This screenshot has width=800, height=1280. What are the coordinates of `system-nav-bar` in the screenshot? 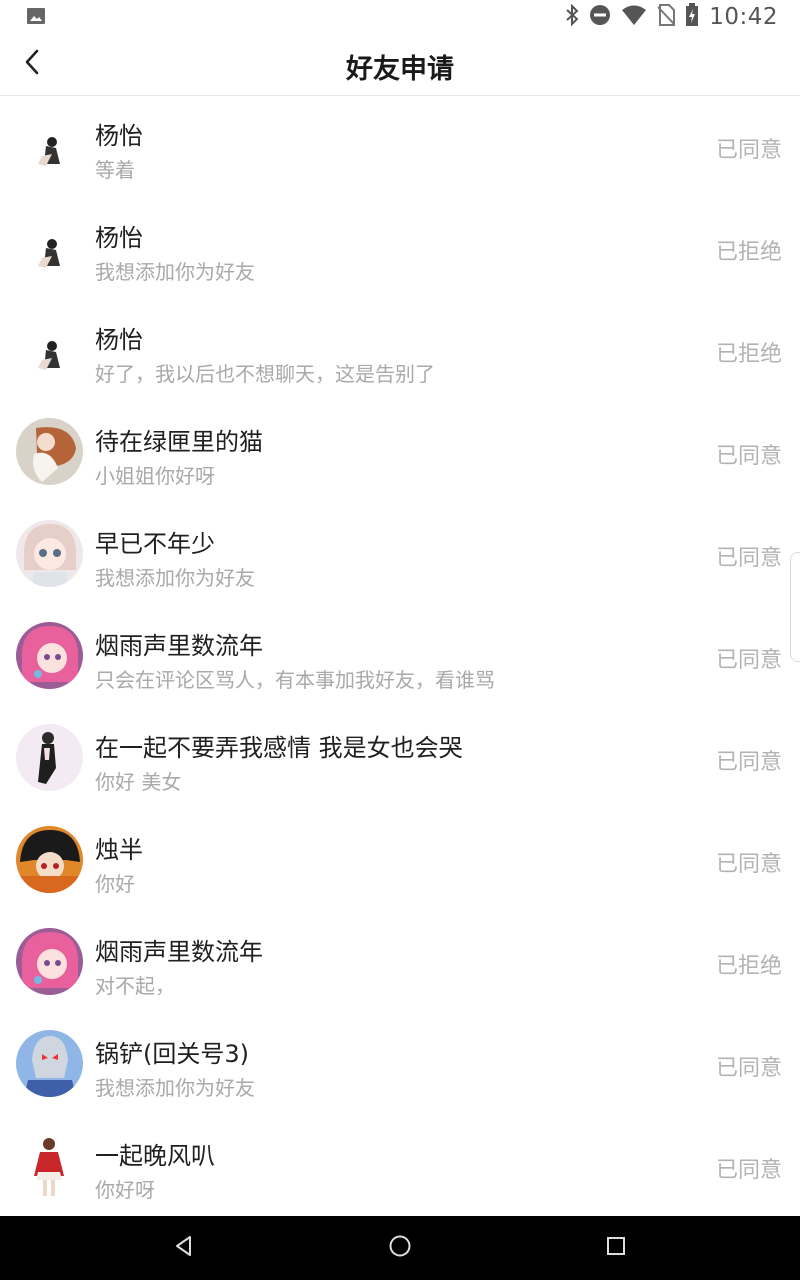 It's located at (400, 1248).